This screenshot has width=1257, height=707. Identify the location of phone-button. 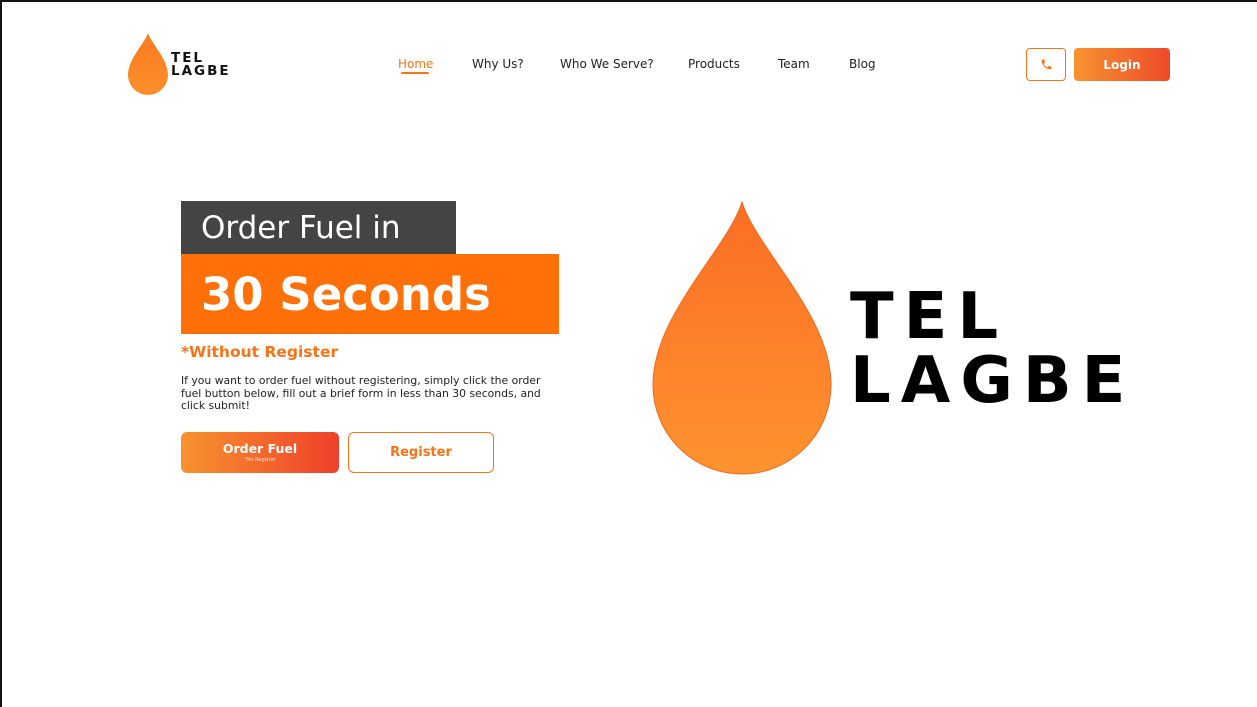
(1046, 64).